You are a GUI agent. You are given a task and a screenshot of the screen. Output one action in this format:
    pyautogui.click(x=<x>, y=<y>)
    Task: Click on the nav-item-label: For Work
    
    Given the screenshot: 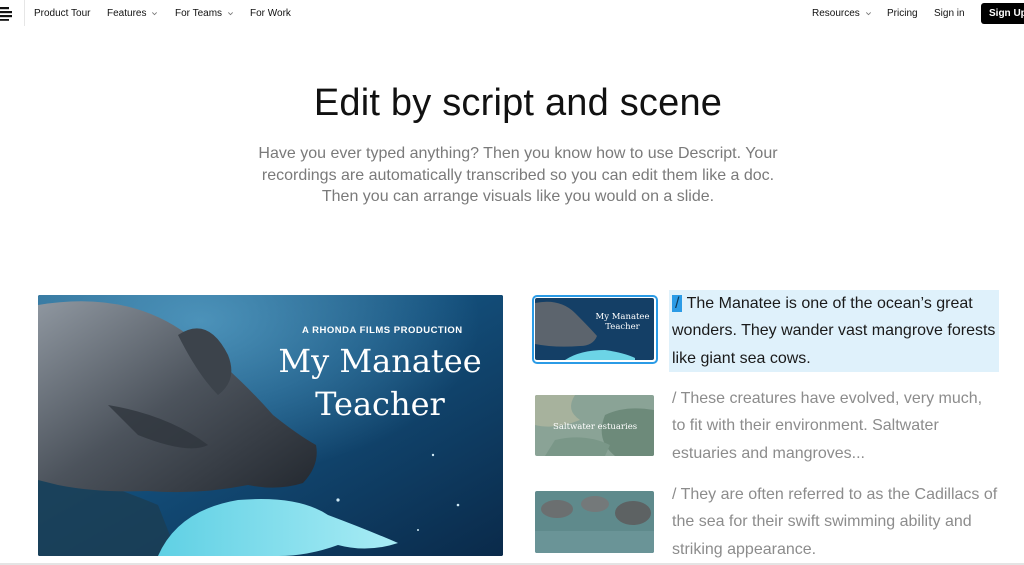 What is the action you would take?
    pyautogui.click(x=270, y=13)
    